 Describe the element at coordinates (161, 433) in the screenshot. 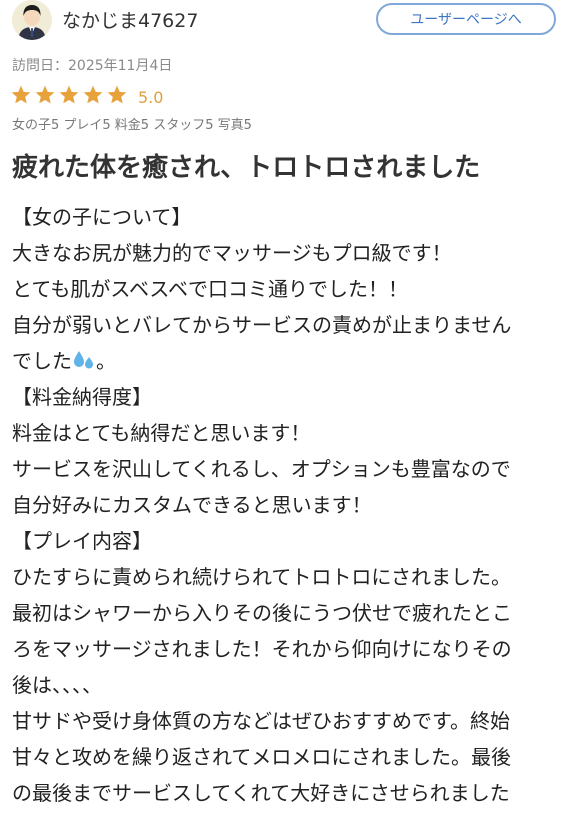

I see `review-line: 料金はとても納得だと思います！` at that location.